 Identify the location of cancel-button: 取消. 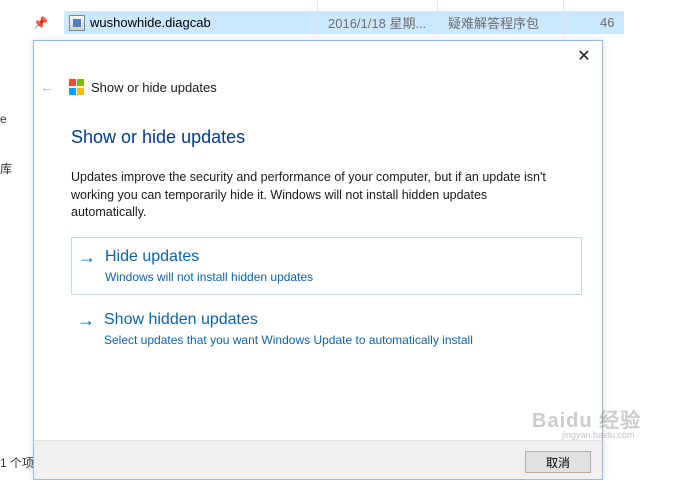
(558, 462).